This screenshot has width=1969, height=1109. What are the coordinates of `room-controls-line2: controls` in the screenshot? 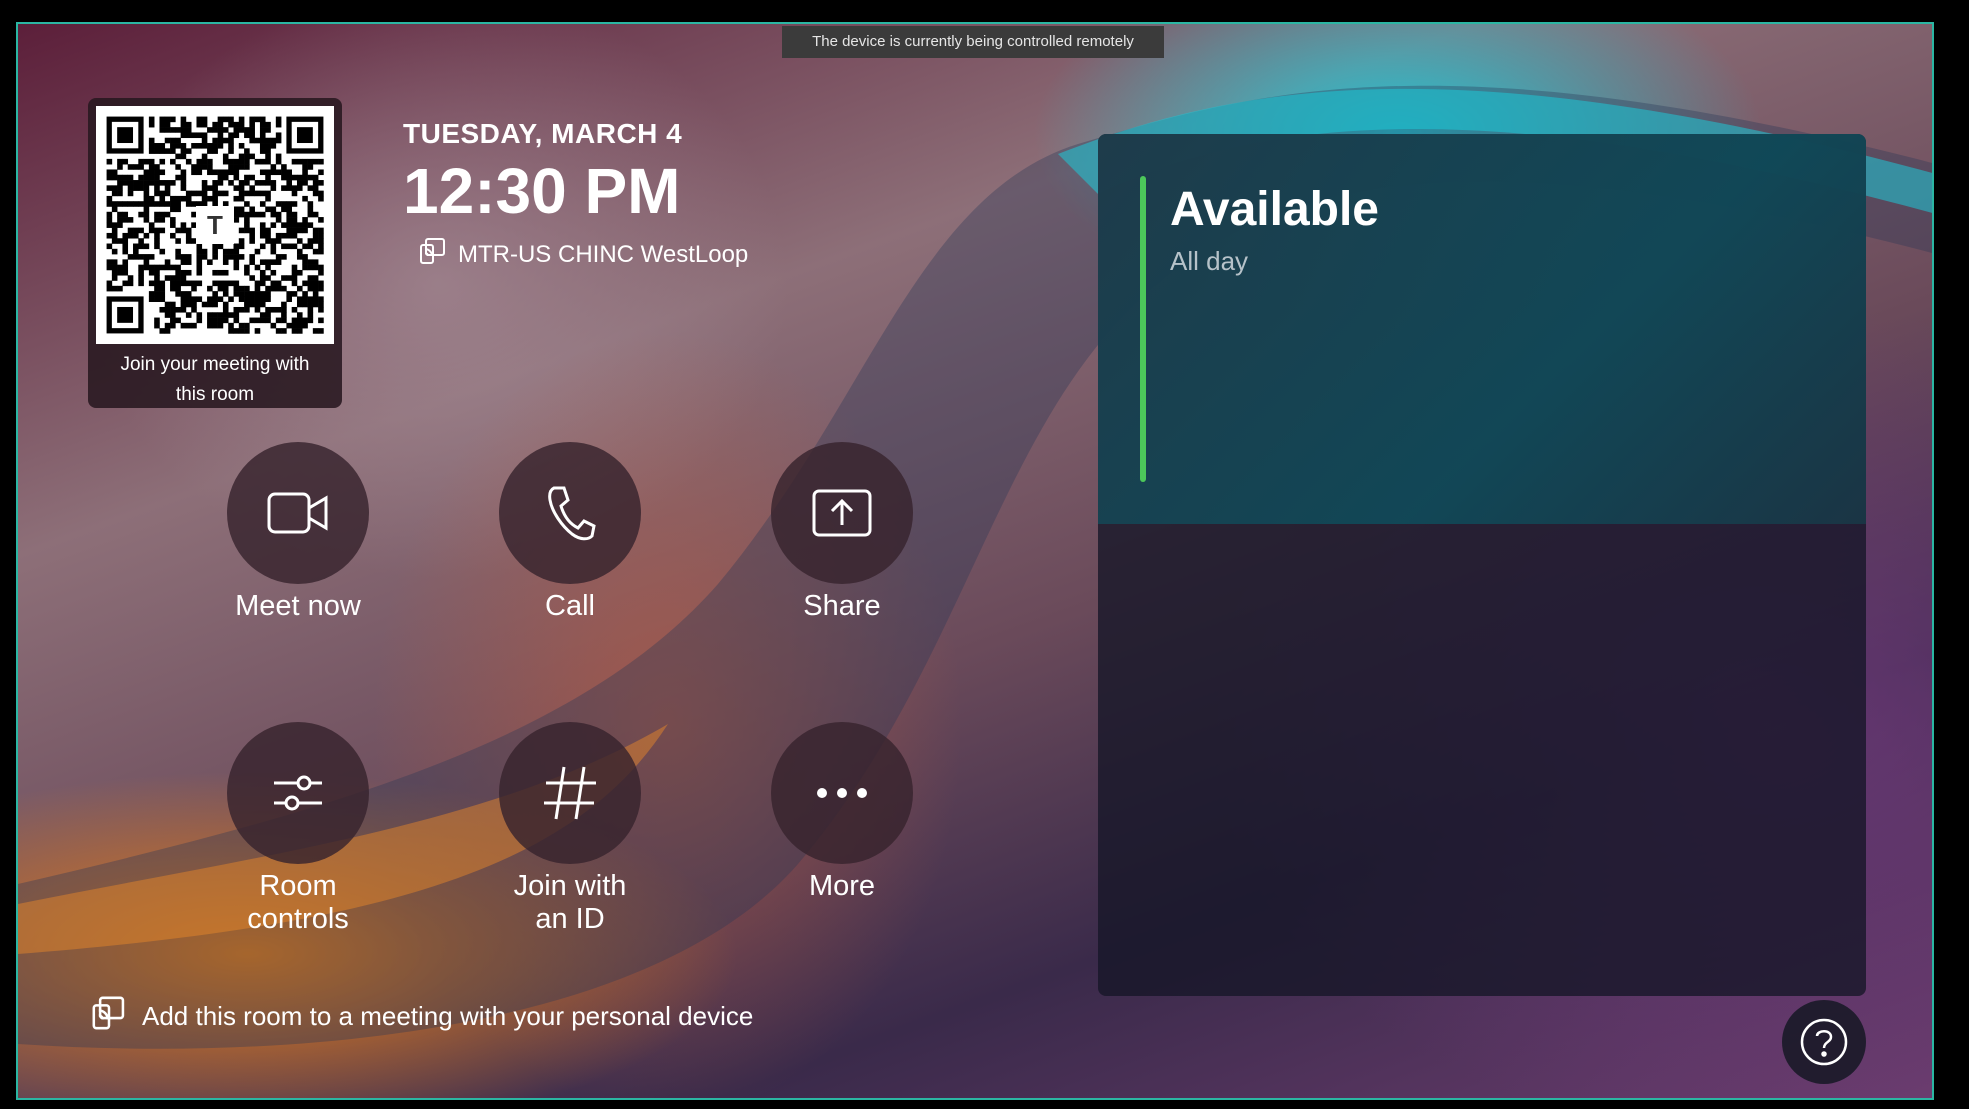 It's located at (298, 919).